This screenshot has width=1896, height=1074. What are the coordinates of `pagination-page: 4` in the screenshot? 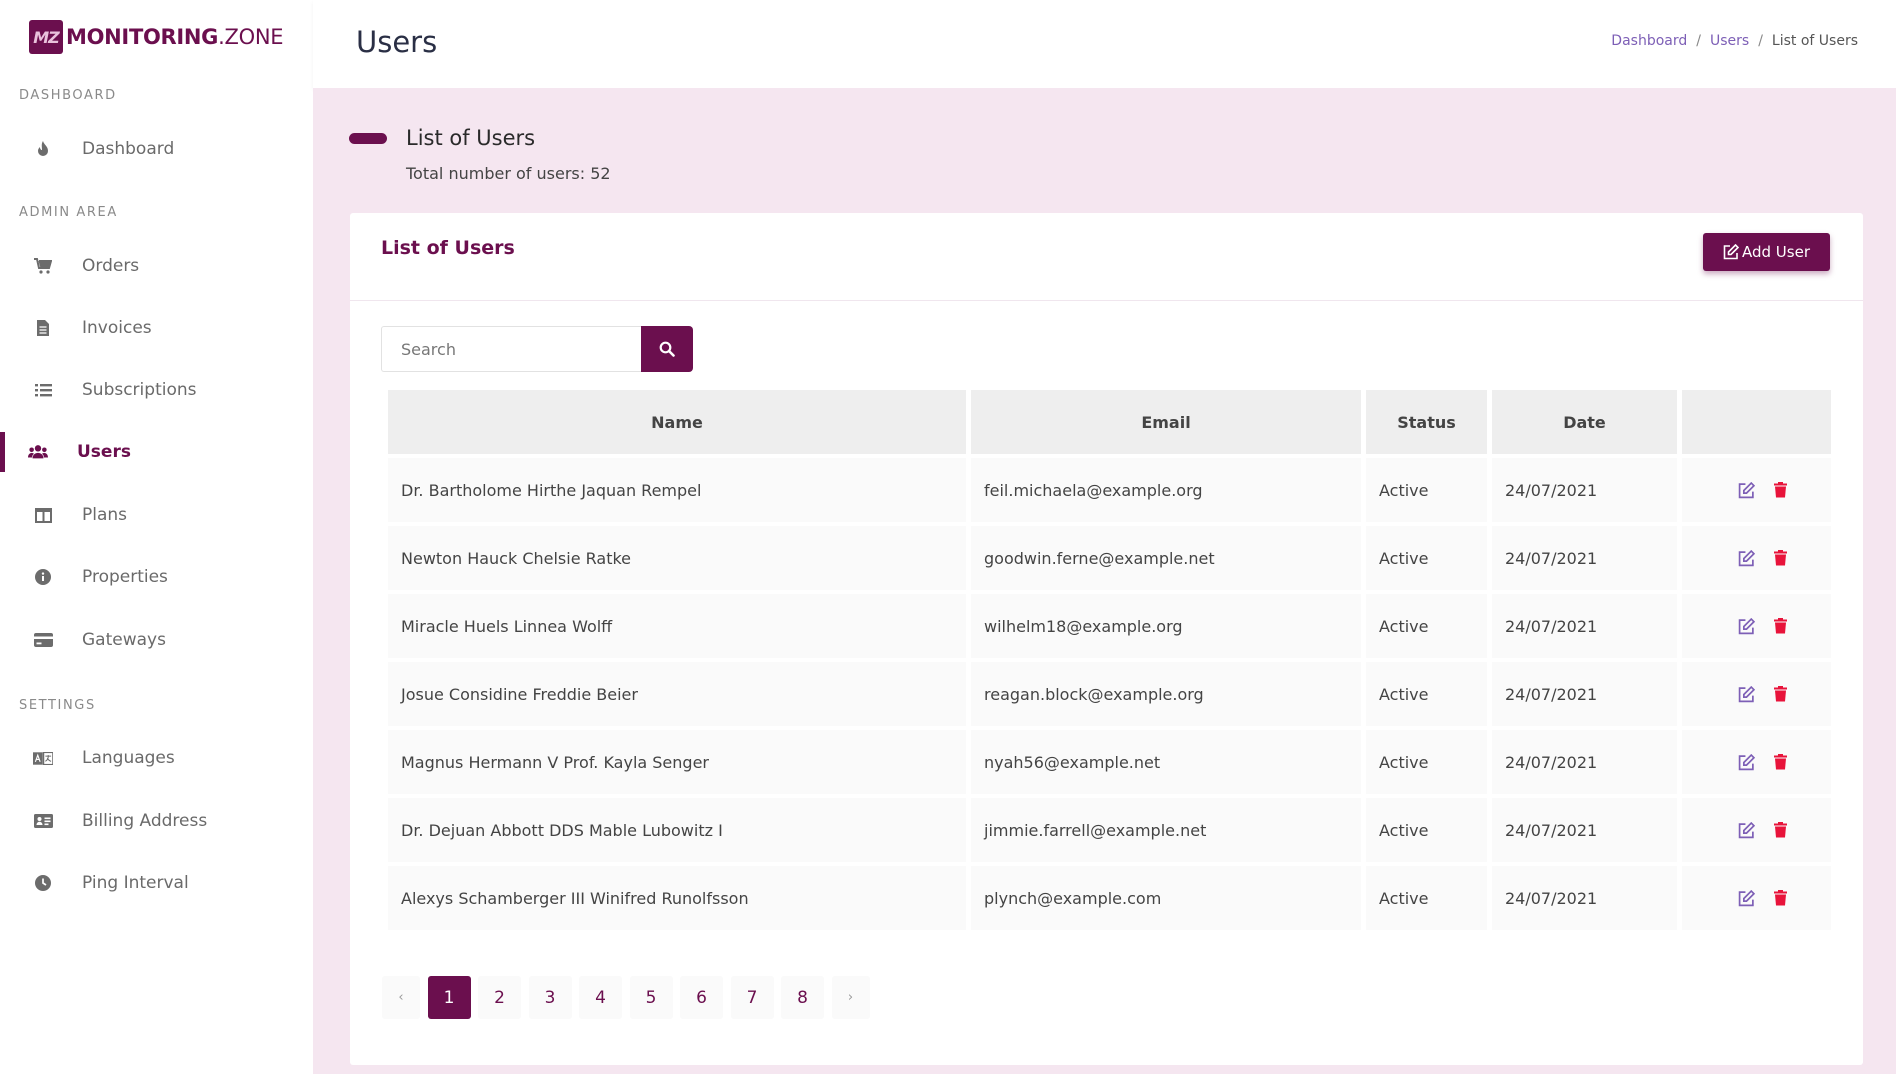 It's located at (600, 997).